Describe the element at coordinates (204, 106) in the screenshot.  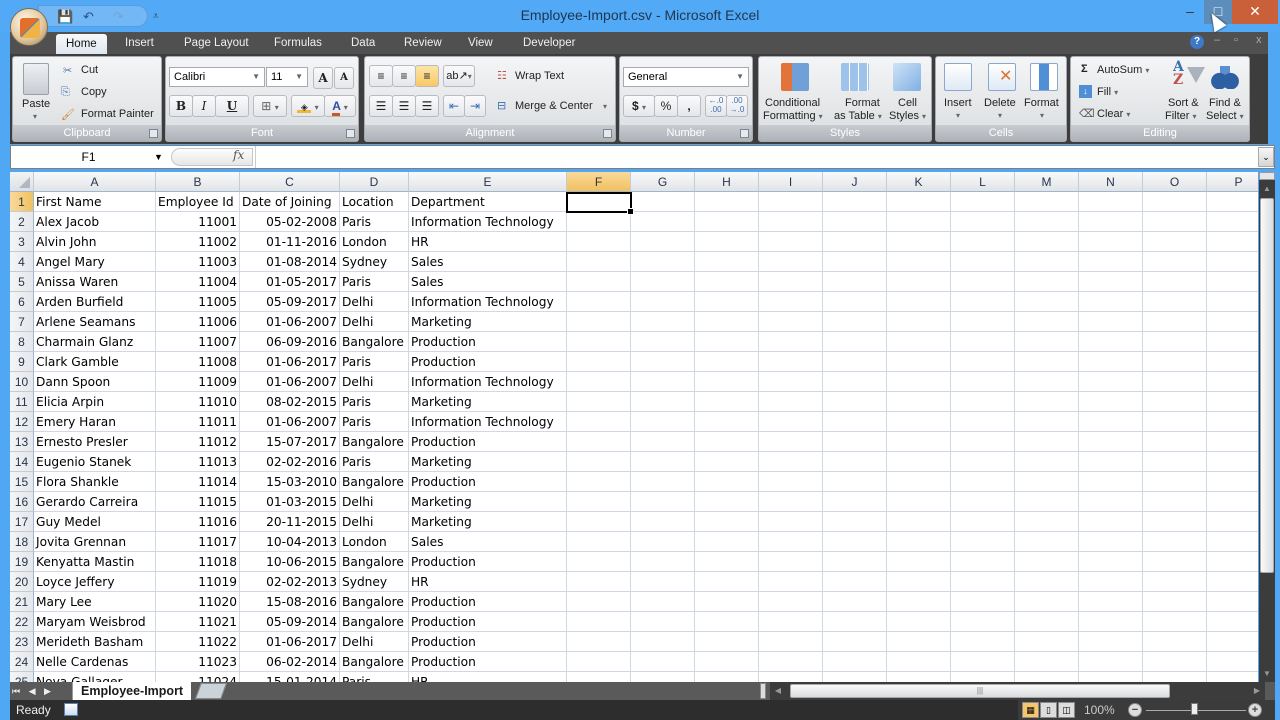
I see `italic-button: I` at that location.